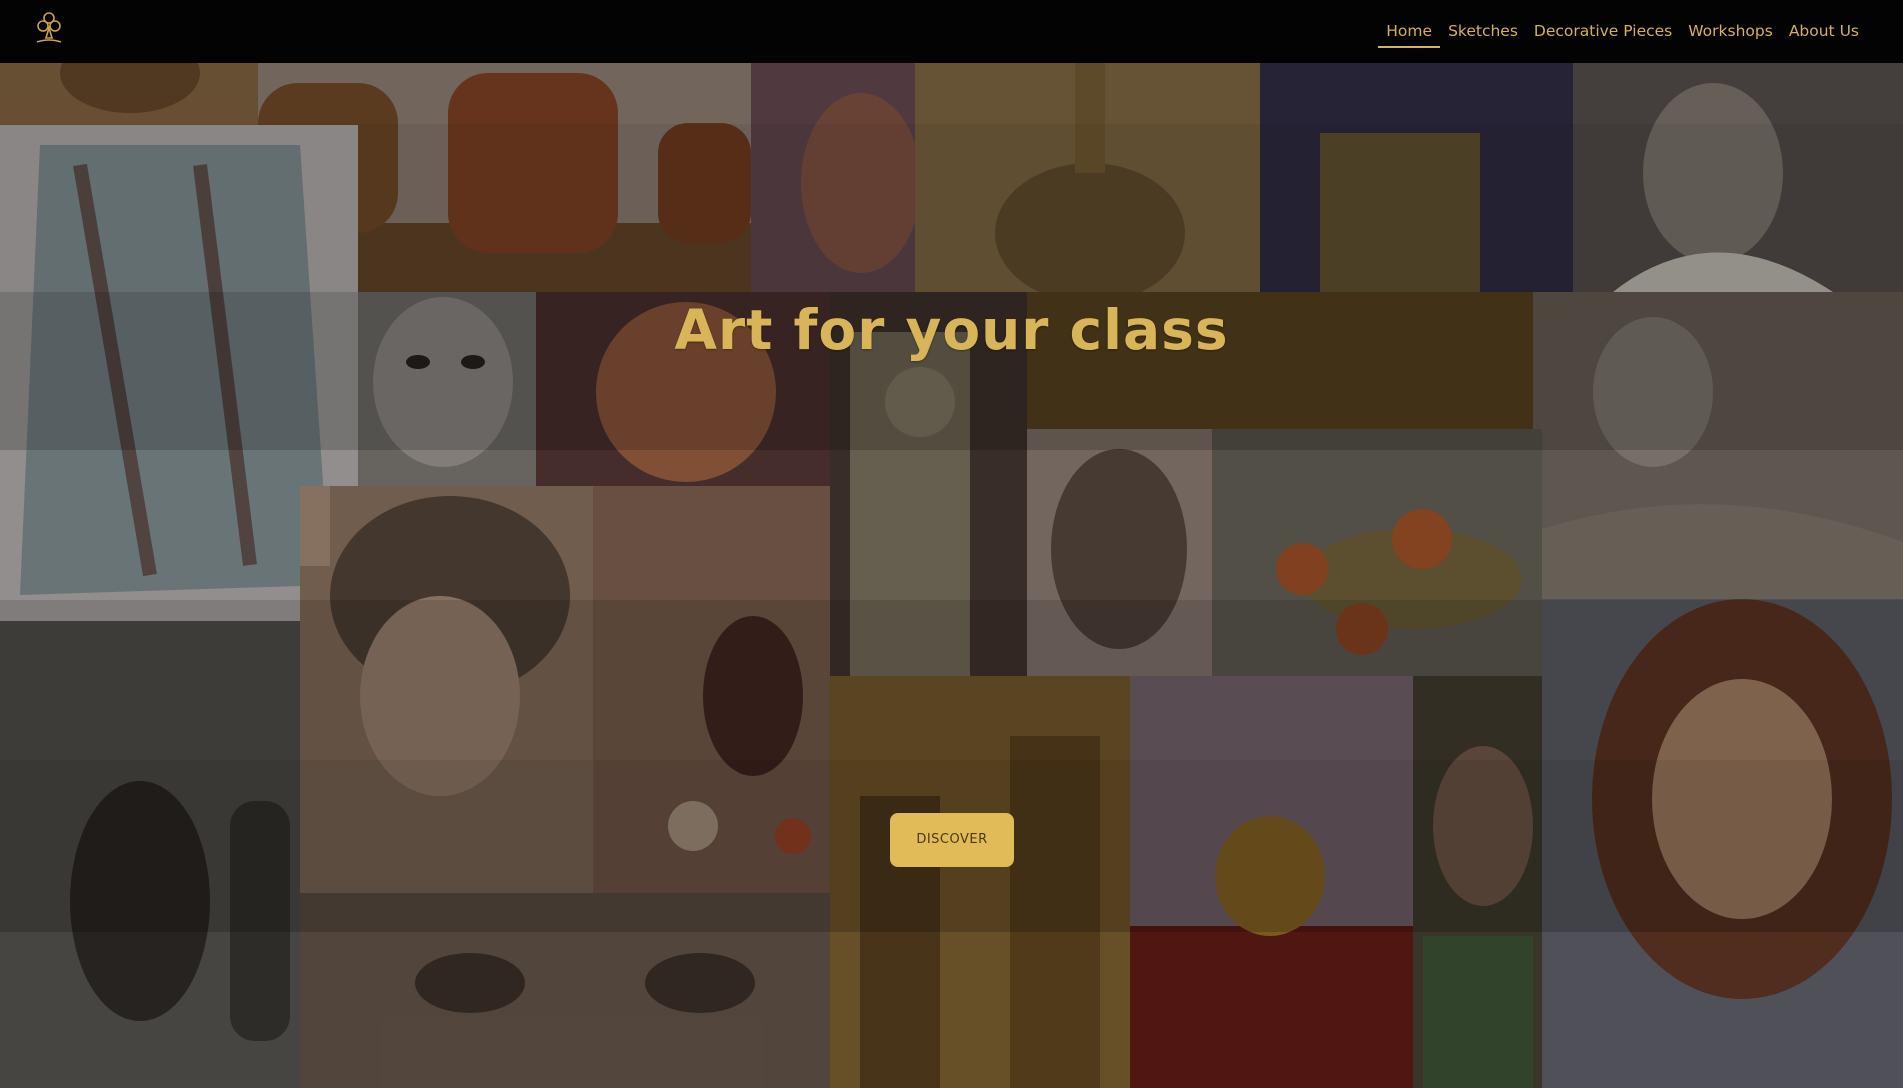 The image size is (1903, 1088). What do you see at coordinates (1483, 31) in the screenshot?
I see `nav-sketches: Sketches` at bounding box center [1483, 31].